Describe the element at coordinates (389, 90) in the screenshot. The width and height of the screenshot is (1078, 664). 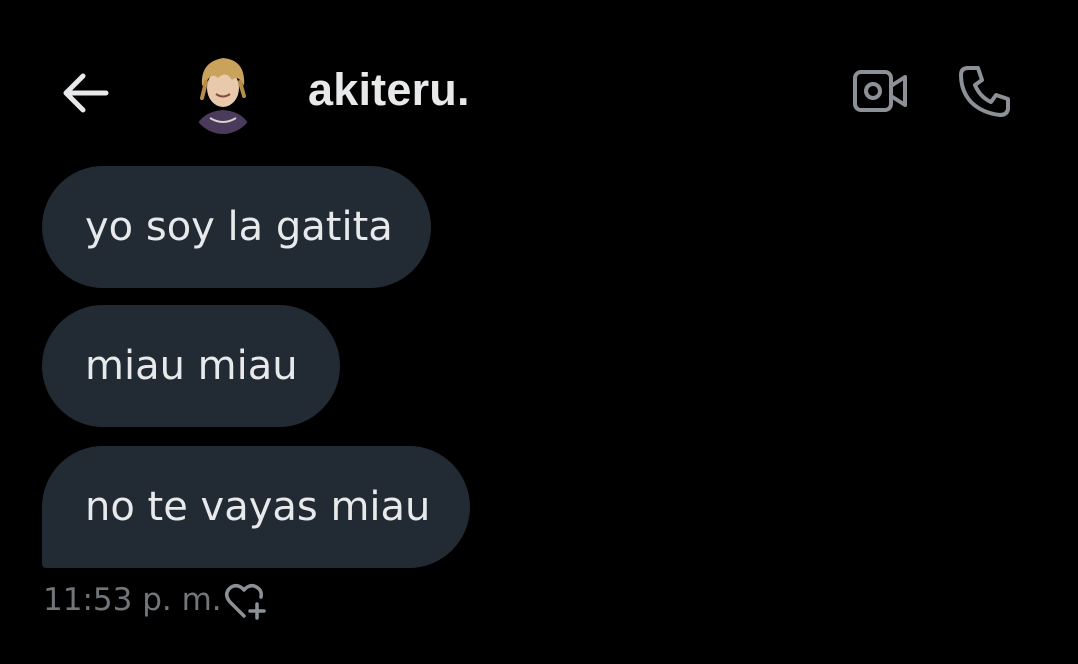
I see `contact-name: akiteru.` at that location.